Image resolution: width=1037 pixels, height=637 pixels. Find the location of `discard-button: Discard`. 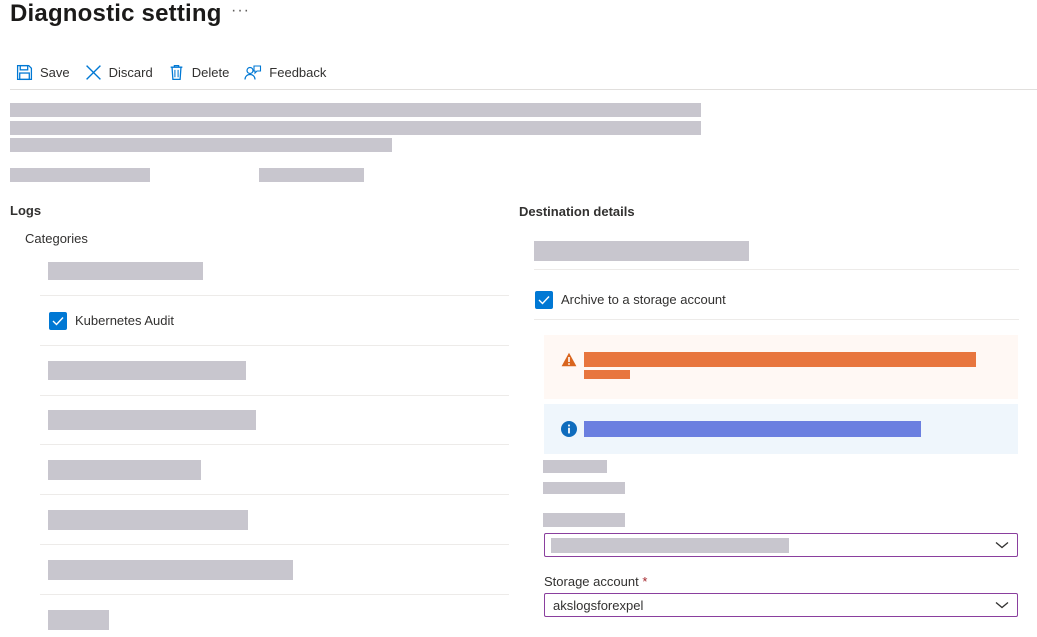

discard-button: Discard is located at coordinates (119, 72).